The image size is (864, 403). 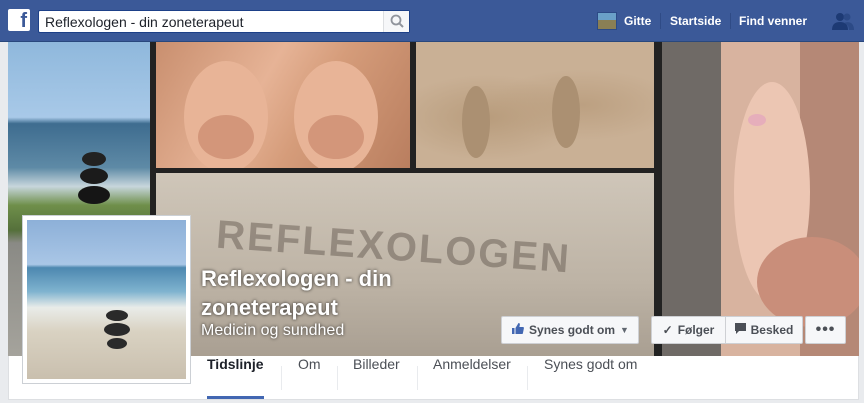 I want to click on tab-likes: Synes godt om, so click(x=590, y=377).